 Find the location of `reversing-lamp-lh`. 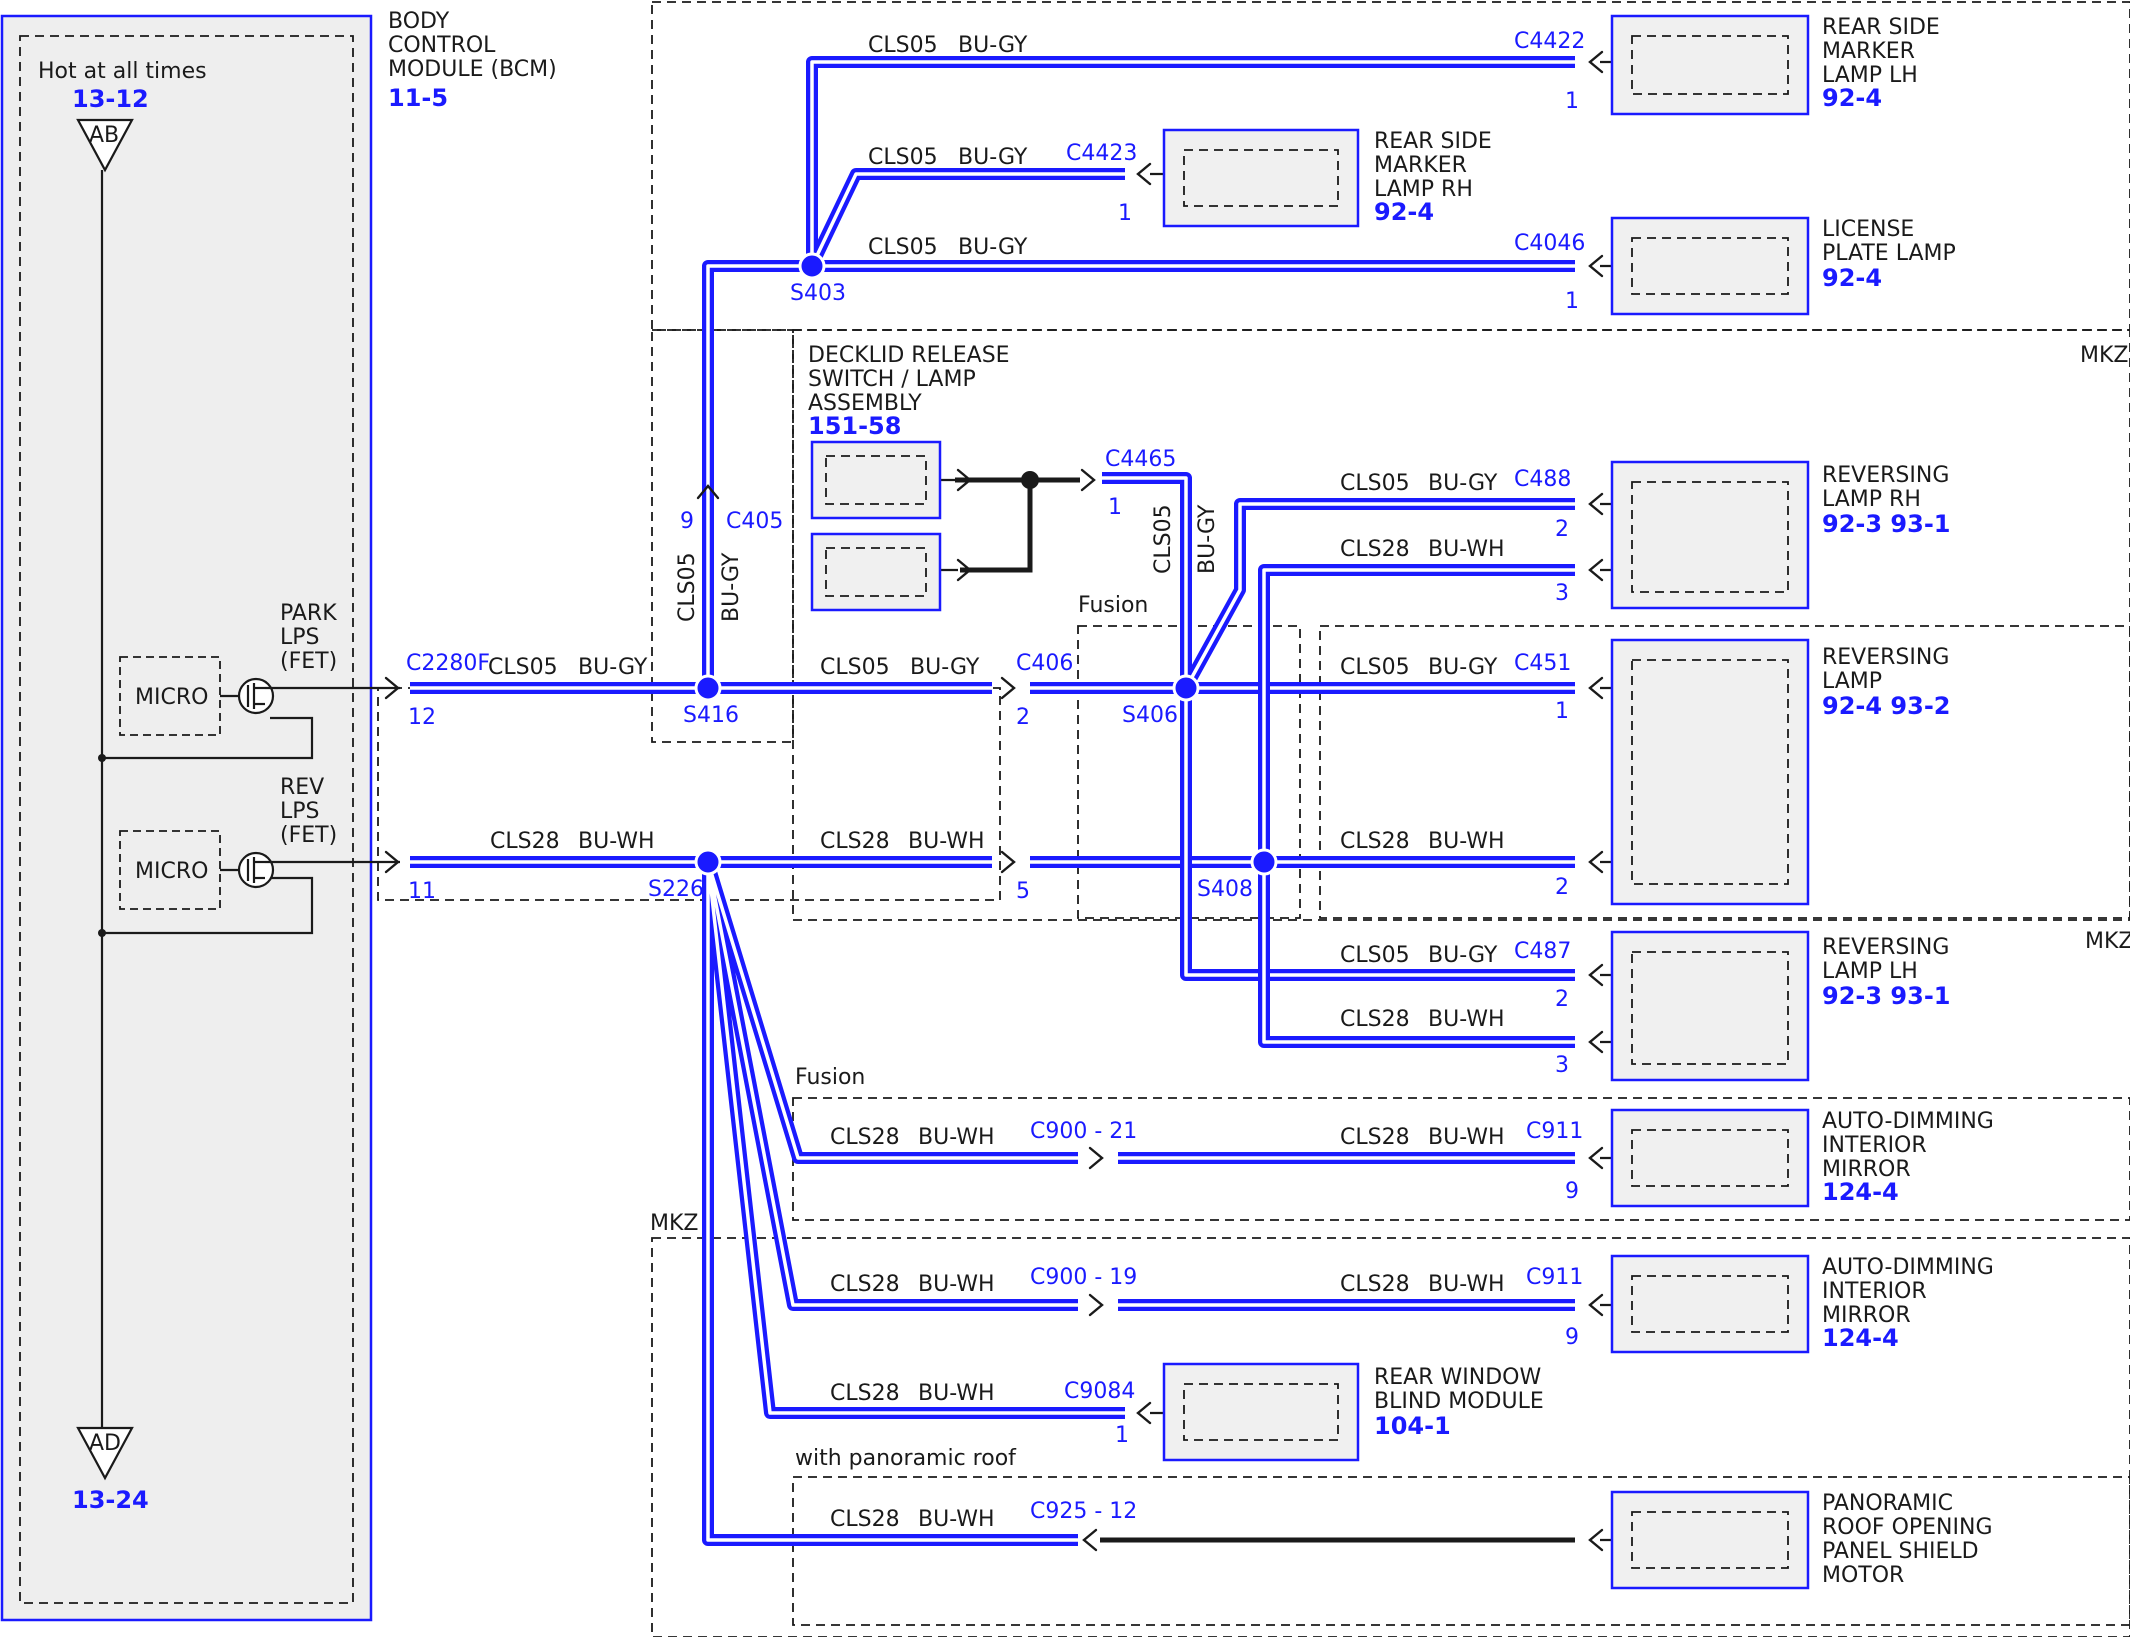

reversing-lamp-lh is located at coordinates (1710, 1006).